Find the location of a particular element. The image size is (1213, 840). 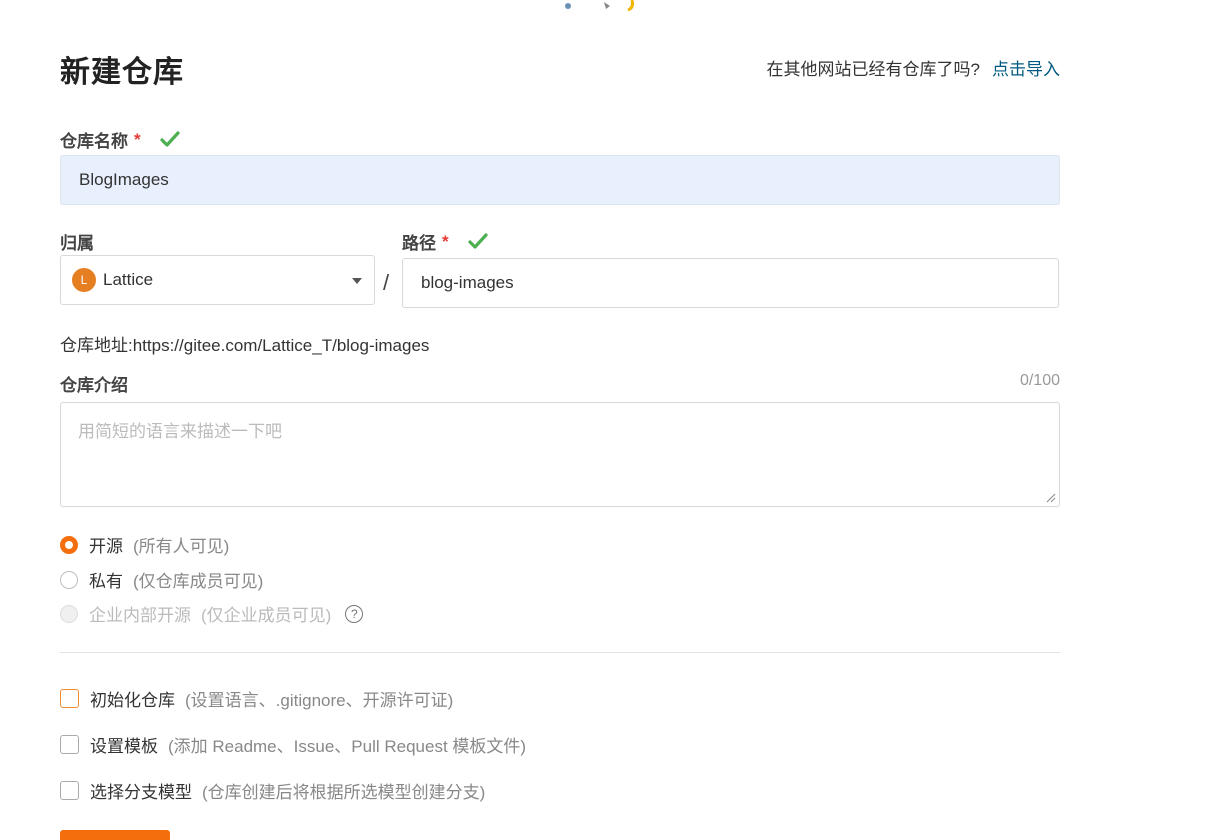

owner-label: 归属 is located at coordinates (77, 241).